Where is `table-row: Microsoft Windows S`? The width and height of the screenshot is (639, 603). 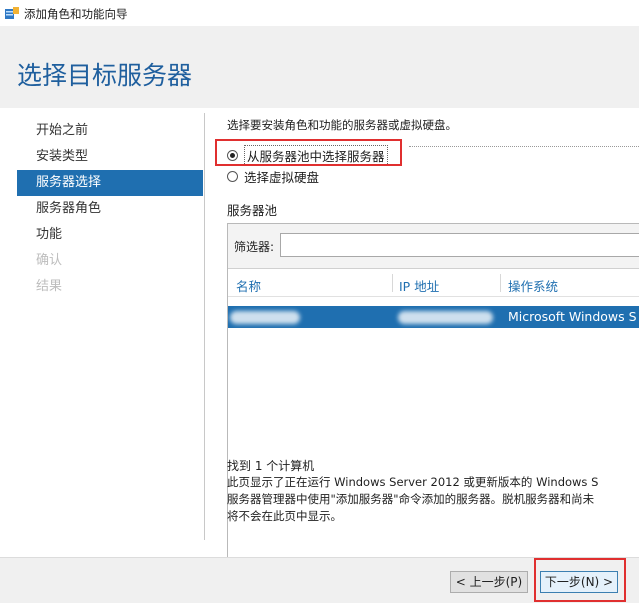 table-row: Microsoft Windows S is located at coordinates (433, 317).